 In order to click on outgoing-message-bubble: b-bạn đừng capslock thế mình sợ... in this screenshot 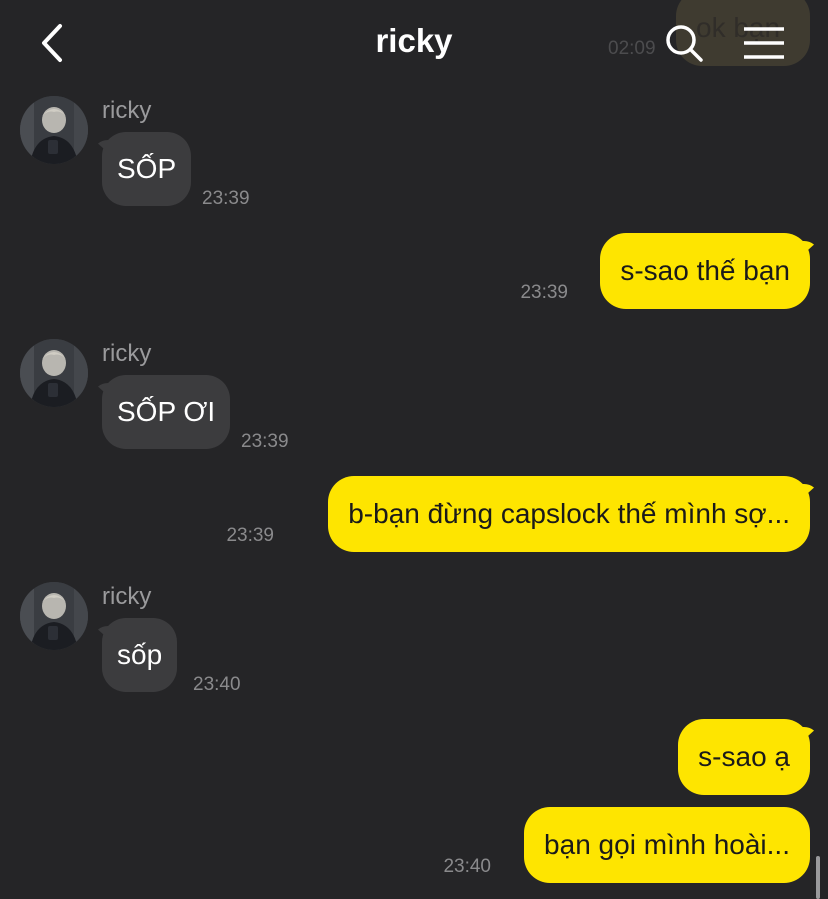, I will do `click(569, 514)`.